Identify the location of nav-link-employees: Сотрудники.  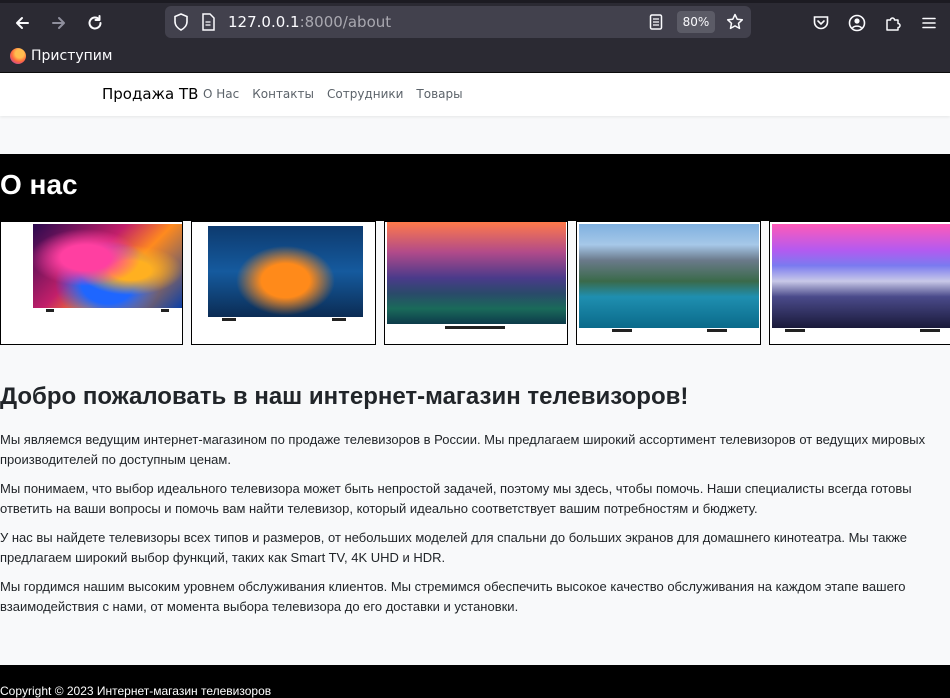
(365, 94).